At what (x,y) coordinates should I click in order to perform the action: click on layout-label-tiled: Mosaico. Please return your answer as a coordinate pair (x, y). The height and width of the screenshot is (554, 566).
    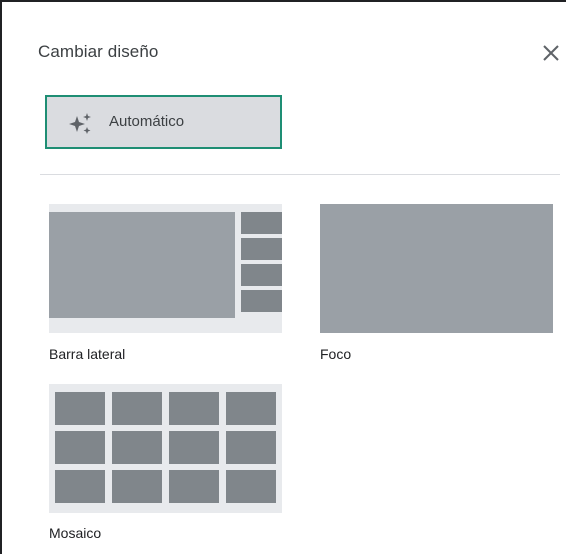
    Looking at the image, I should click on (75, 533).